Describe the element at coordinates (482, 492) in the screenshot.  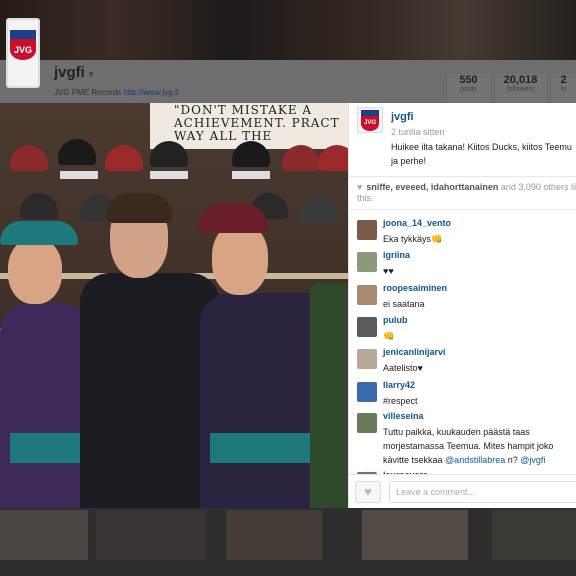
I see `comment-input` at that location.